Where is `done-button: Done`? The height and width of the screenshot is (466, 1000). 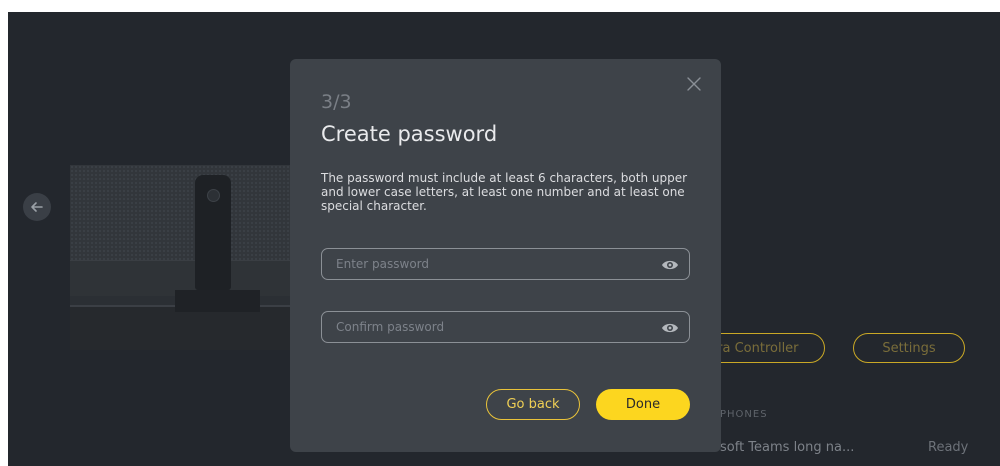 done-button: Done is located at coordinates (643, 404).